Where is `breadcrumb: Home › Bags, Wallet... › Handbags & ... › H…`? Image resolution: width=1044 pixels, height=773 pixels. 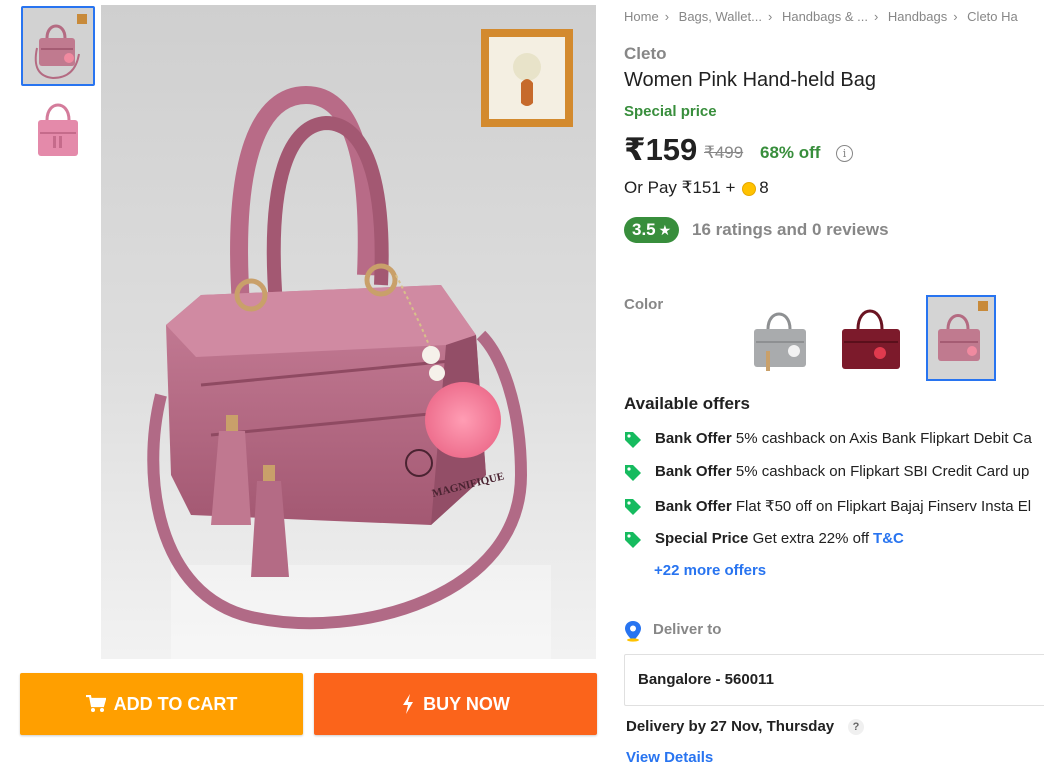 breadcrumb: Home › Bags, Wallet... › Handbags & ... › H… is located at coordinates (821, 16).